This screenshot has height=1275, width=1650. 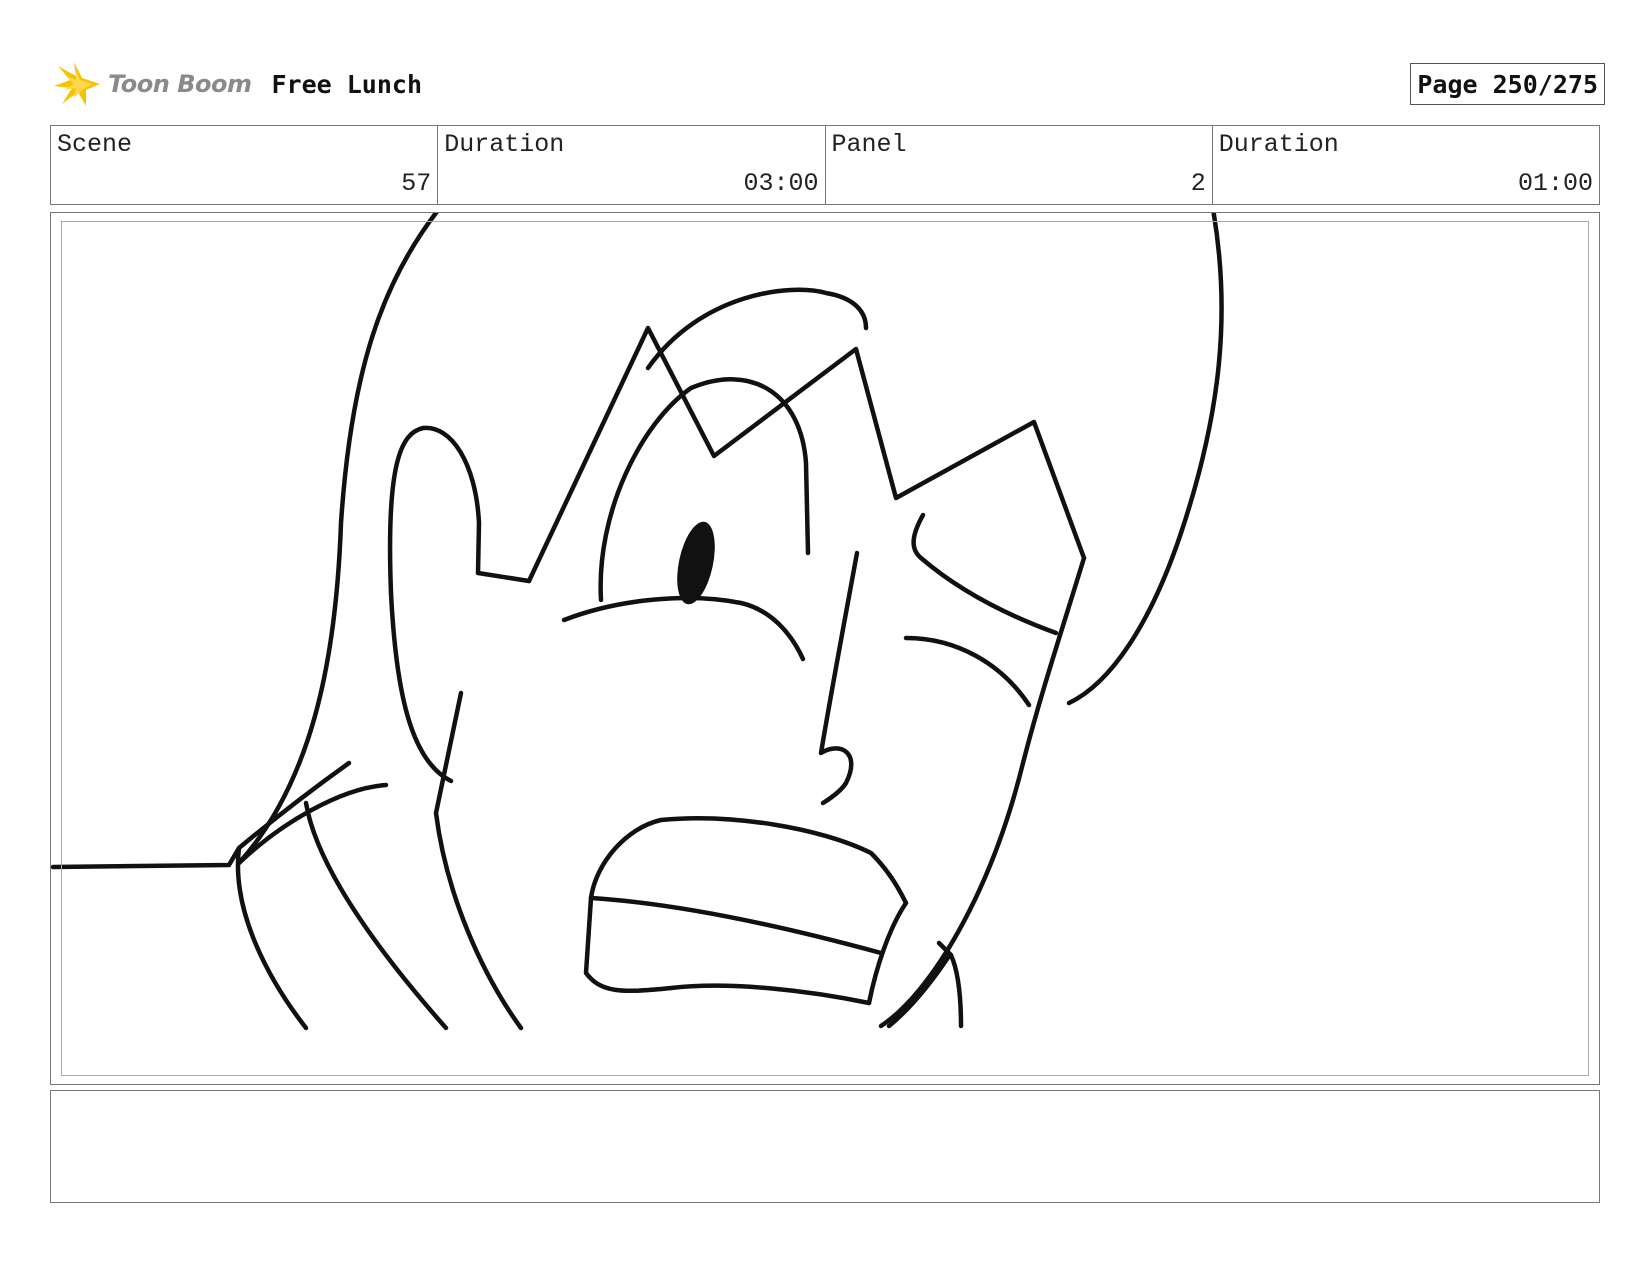 I want to click on scene-value: 57, so click(x=416, y=183).